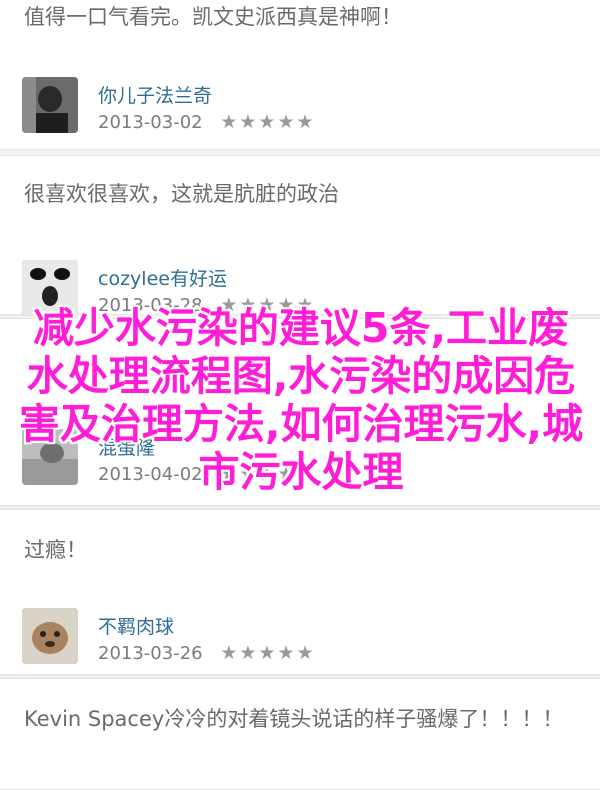 The image size is (600, 790). I want to click on comment-author: 你儿子法兰奇 2013-03-02 ★★★★★, so click(292, 108).